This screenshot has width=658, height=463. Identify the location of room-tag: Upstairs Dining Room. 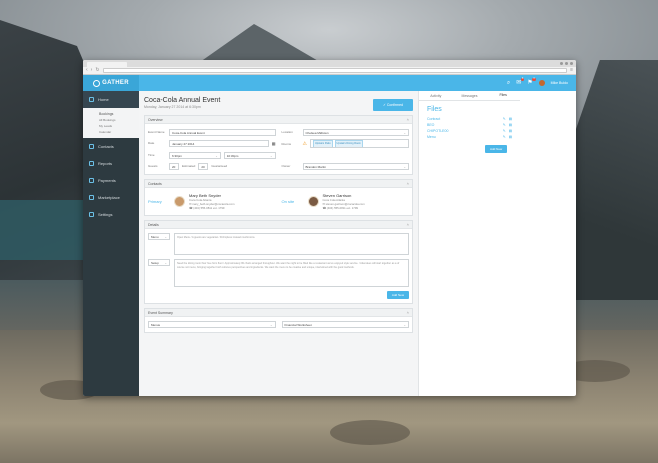
(348, 143).